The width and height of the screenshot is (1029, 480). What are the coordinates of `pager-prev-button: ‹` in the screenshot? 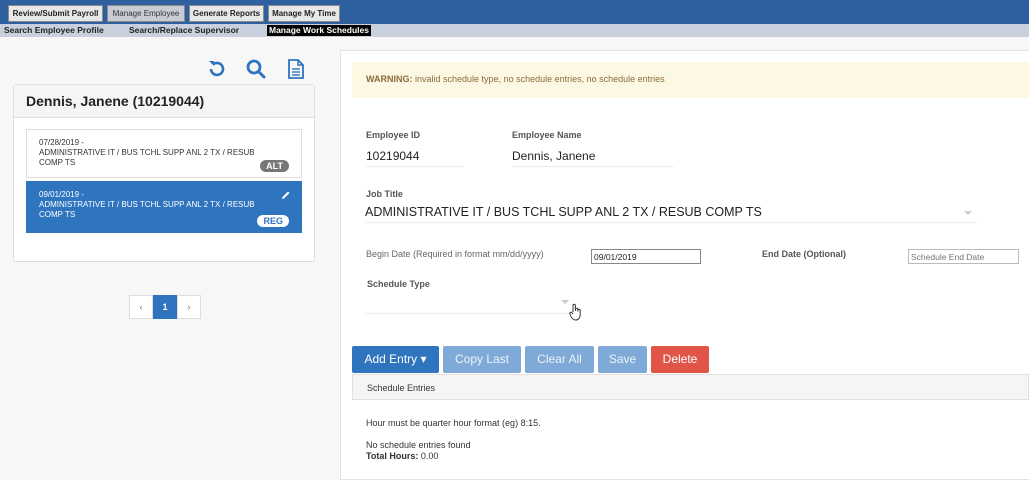 It's located at (141, 307).